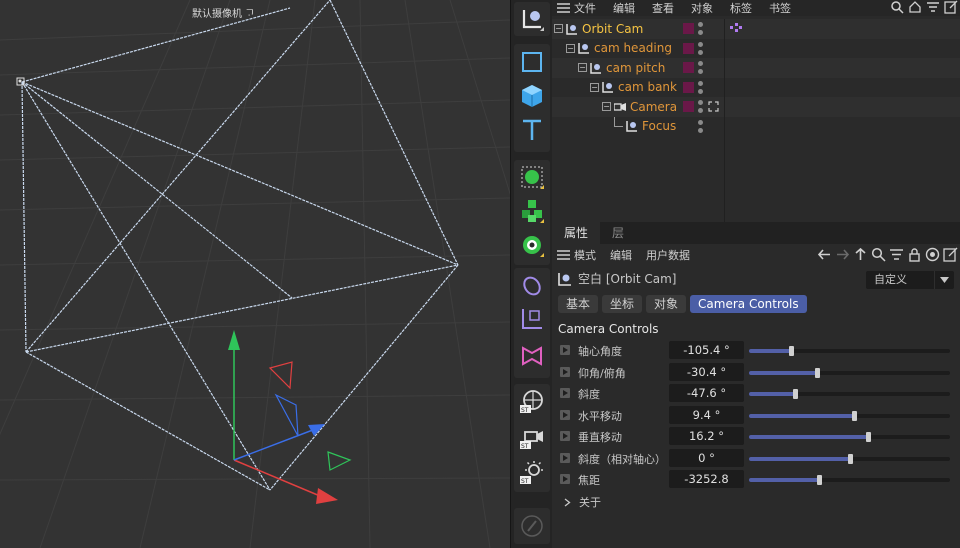 This screenshot has height=548, width=960. What do you see at coordinates (706, 436) in the screenshot?
I see `param-value-field: 16.2 °` at bounding box center [706, 436].